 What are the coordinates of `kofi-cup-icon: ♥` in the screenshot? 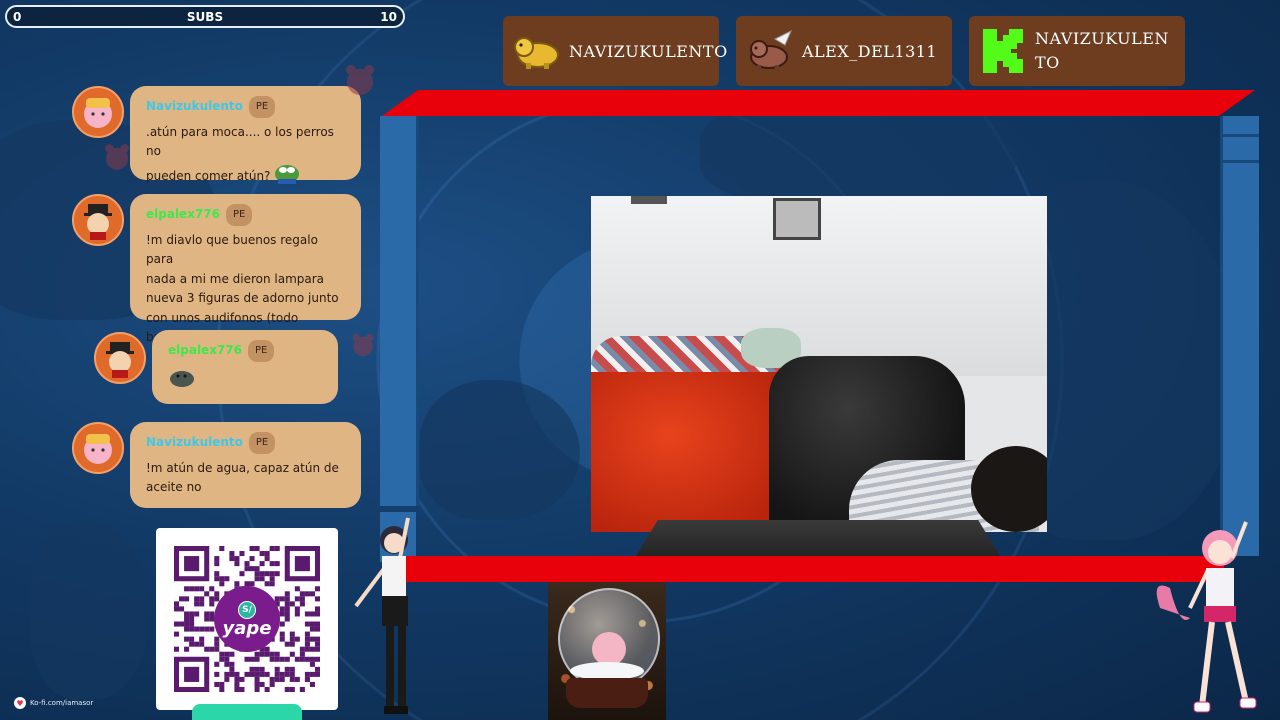 It's located at (20, 703).